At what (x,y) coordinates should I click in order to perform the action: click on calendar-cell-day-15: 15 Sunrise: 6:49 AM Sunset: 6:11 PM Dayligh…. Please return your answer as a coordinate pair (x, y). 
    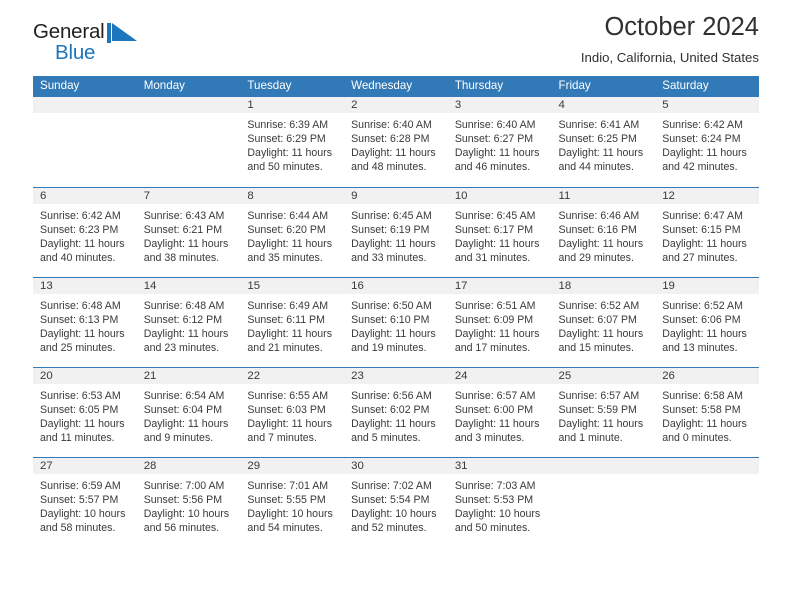
    Looking at the image, I should click on (292, 321).